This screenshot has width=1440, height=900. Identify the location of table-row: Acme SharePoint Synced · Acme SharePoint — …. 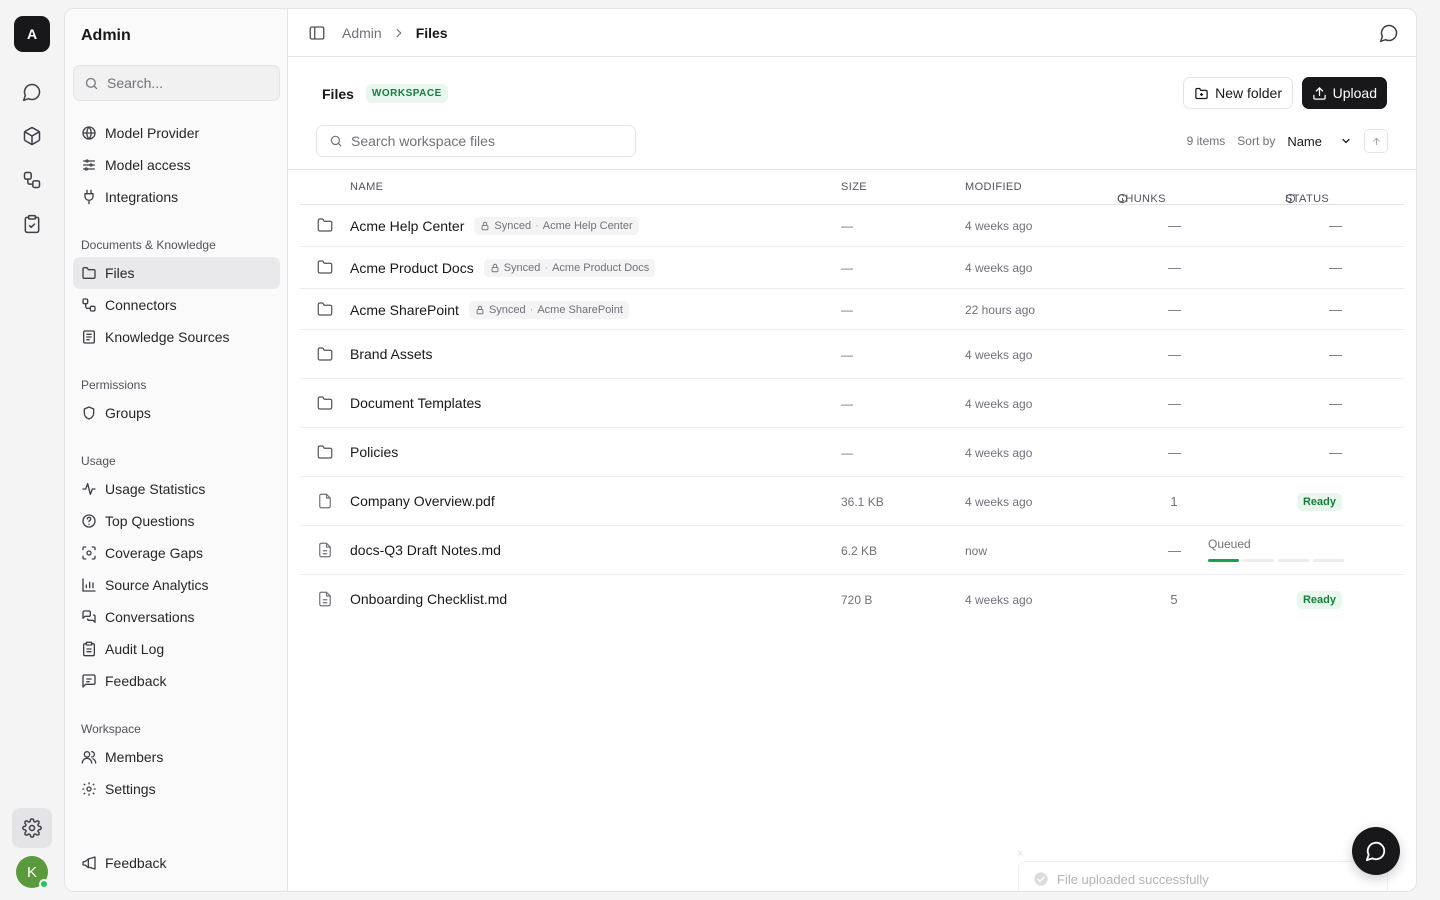
(852, 309).